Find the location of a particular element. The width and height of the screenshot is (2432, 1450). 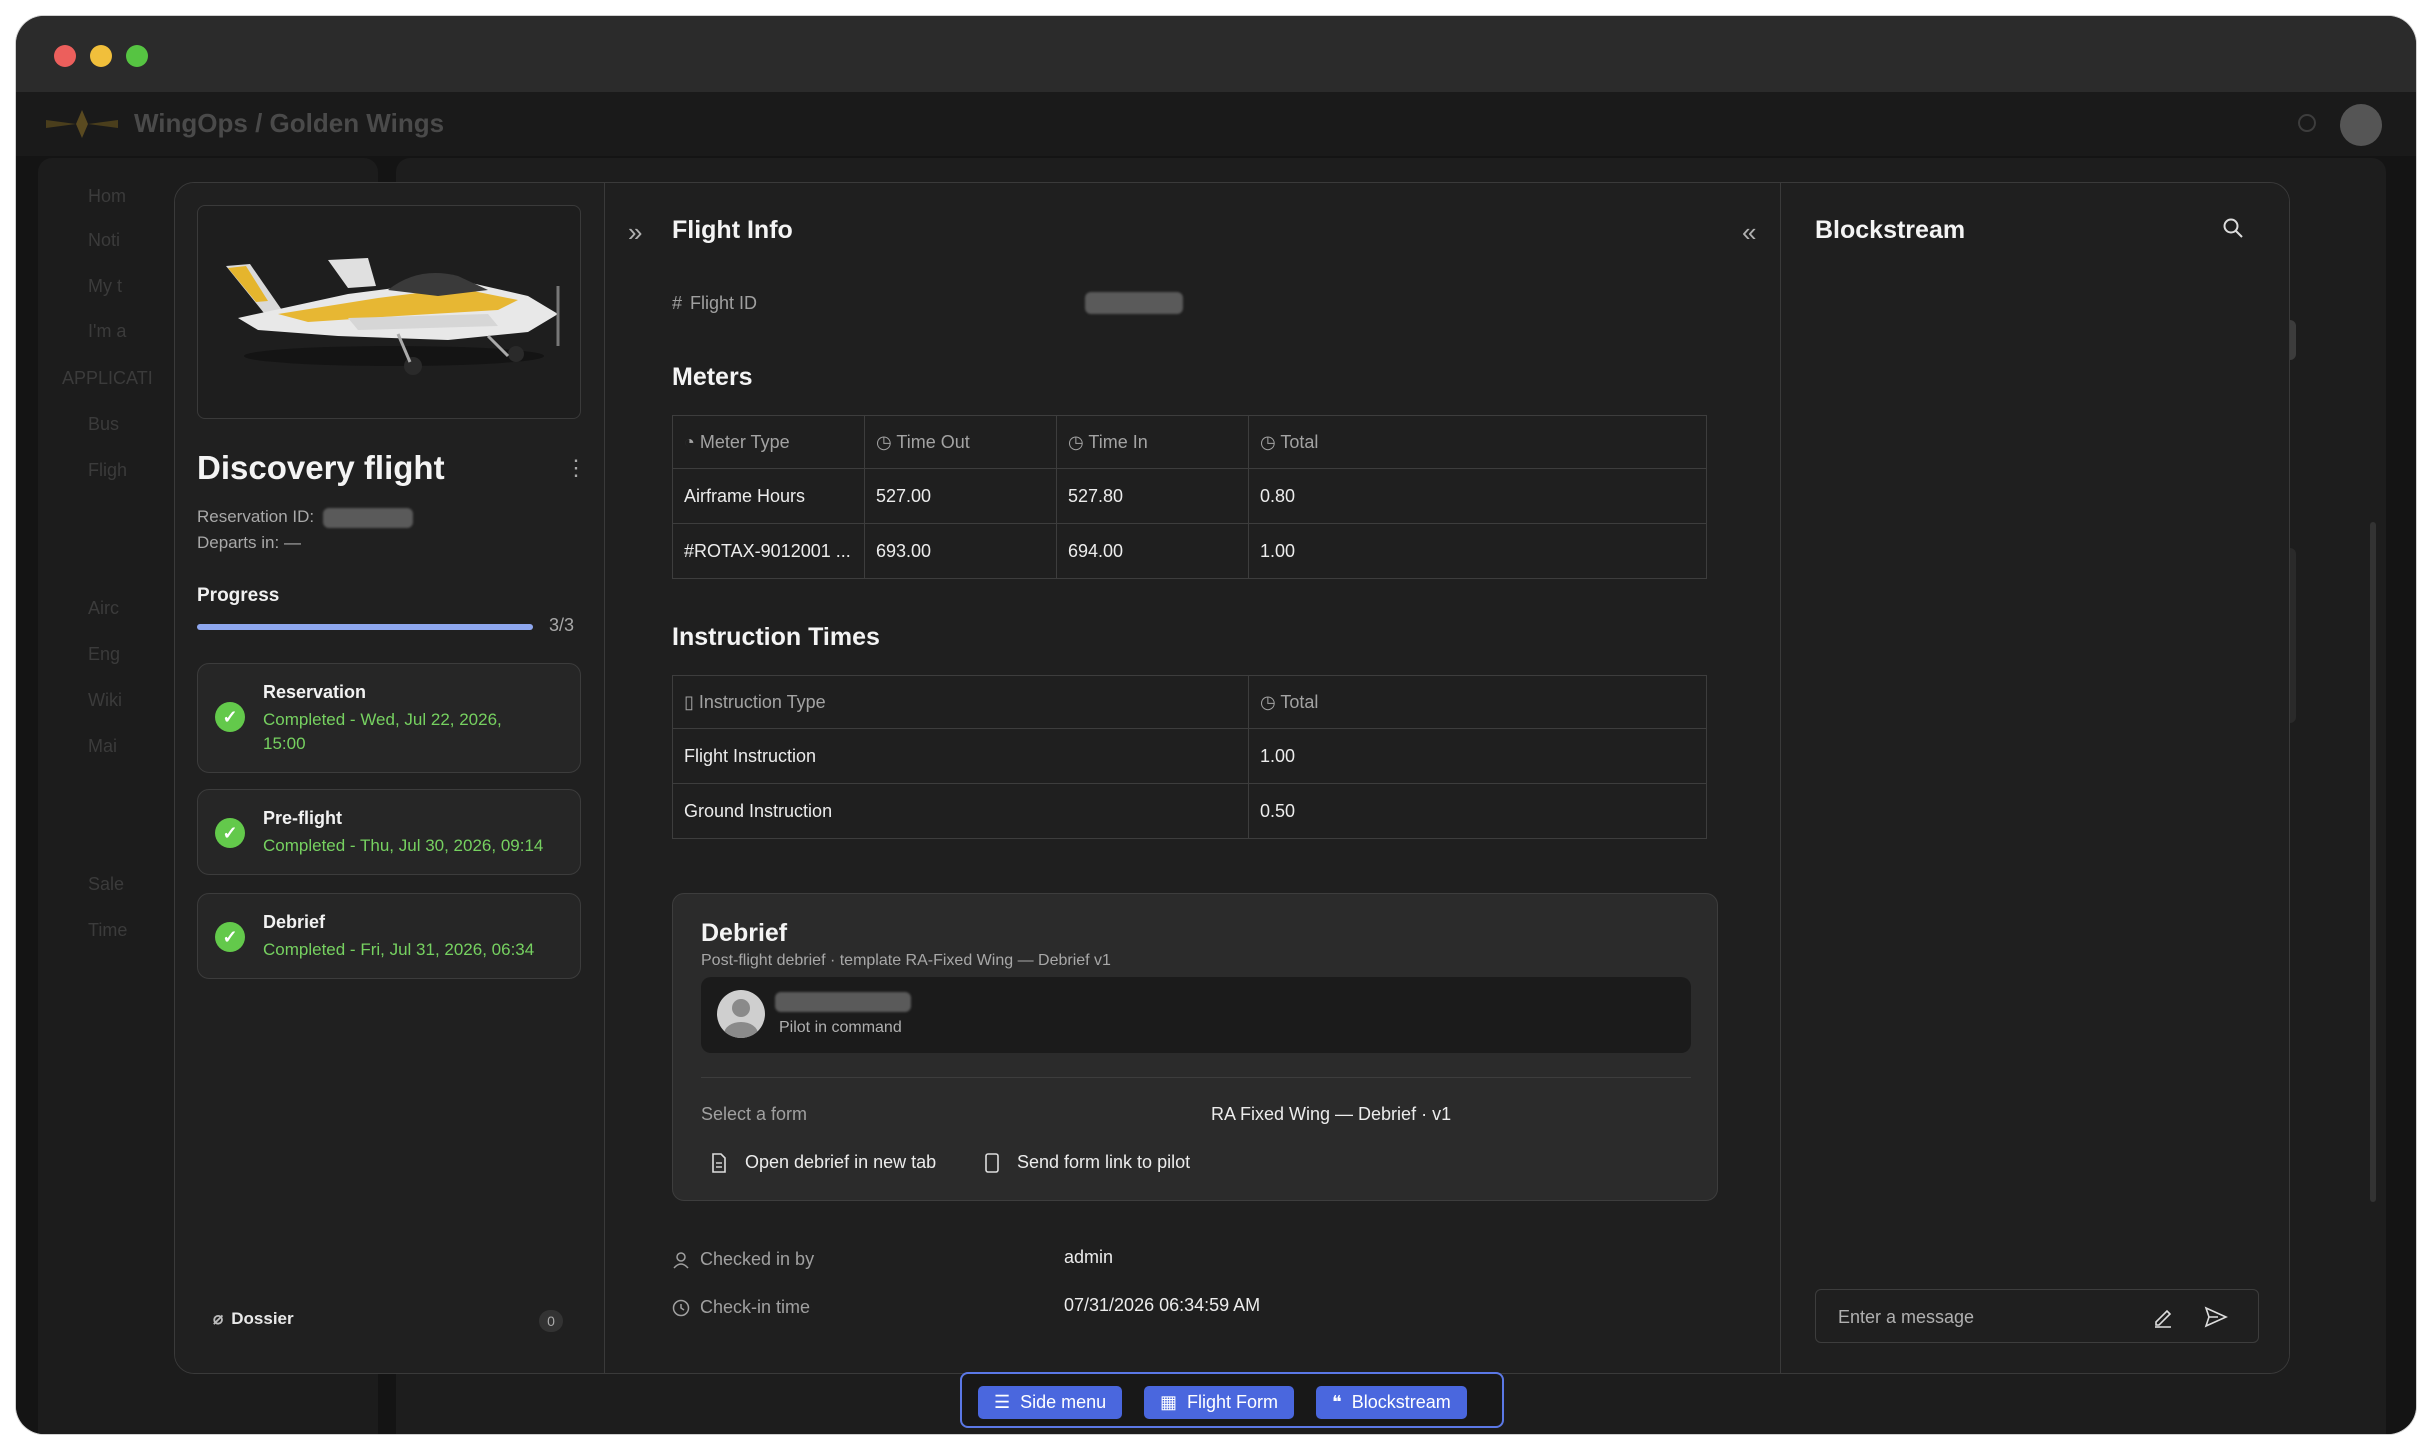

table-cell: 0.50 is located at coordinates (1477, 811).